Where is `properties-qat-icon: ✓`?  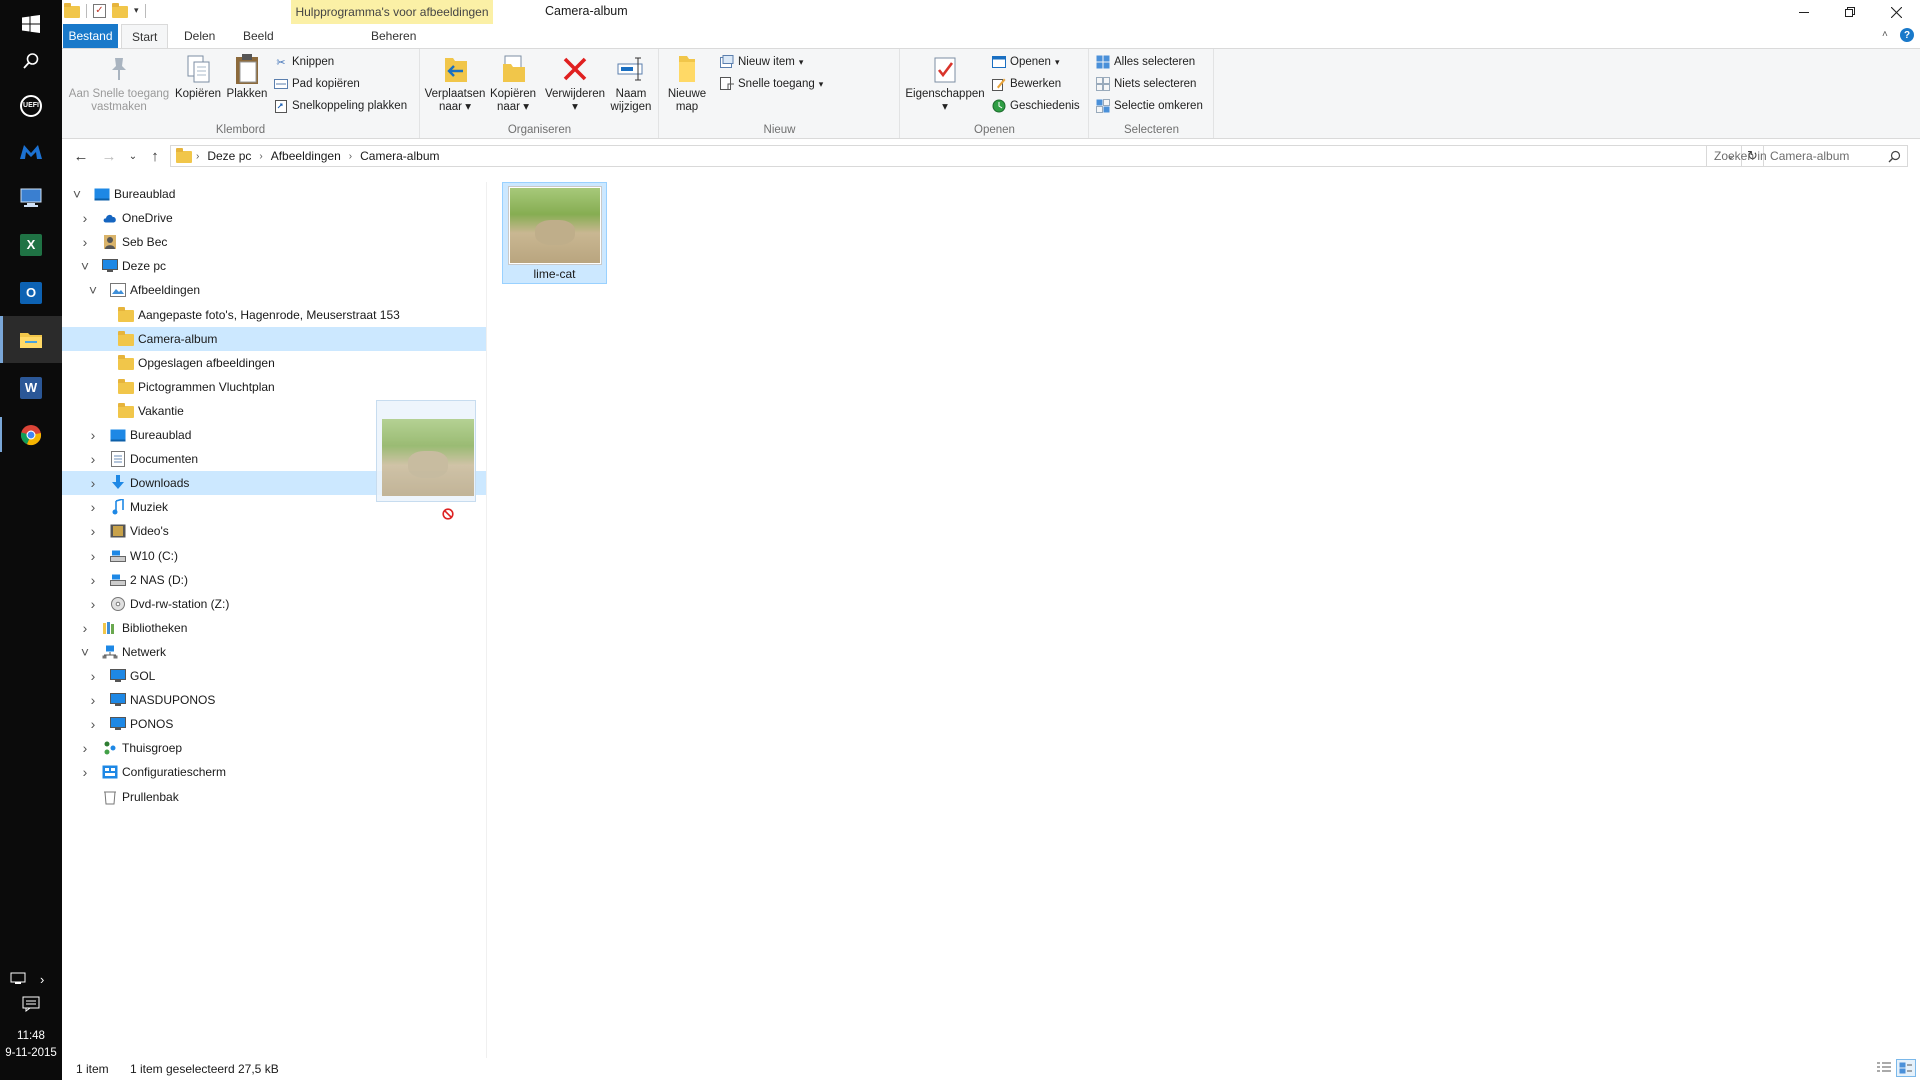 properties-qat-icon: ✓ is located at coordinates (99, 10).